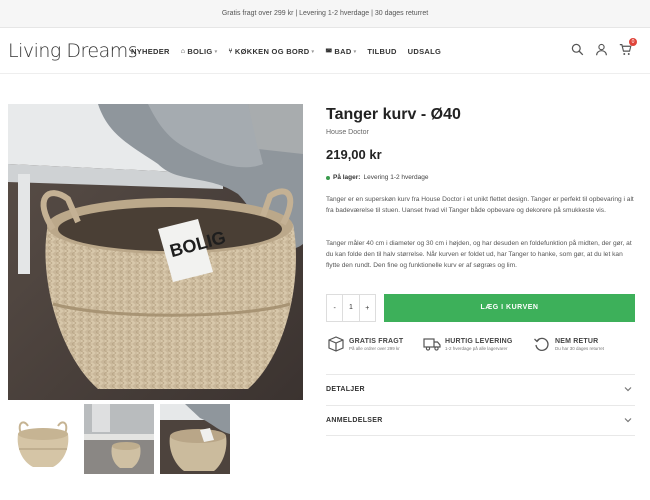 Image resolution: width=650 pixels, height=500 pixels. Describe the element at coordinates (336, 344) in the screenshot. I see `box-icon` at that location.